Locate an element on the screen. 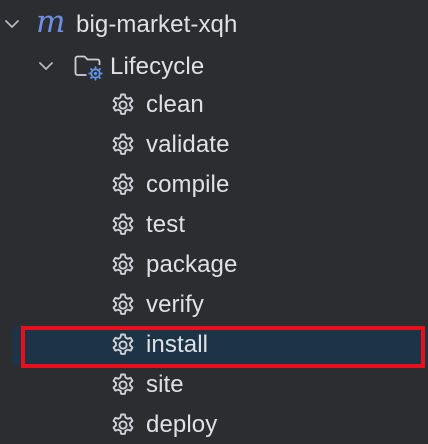  goal-label: test is located at coordinates (166, 224).